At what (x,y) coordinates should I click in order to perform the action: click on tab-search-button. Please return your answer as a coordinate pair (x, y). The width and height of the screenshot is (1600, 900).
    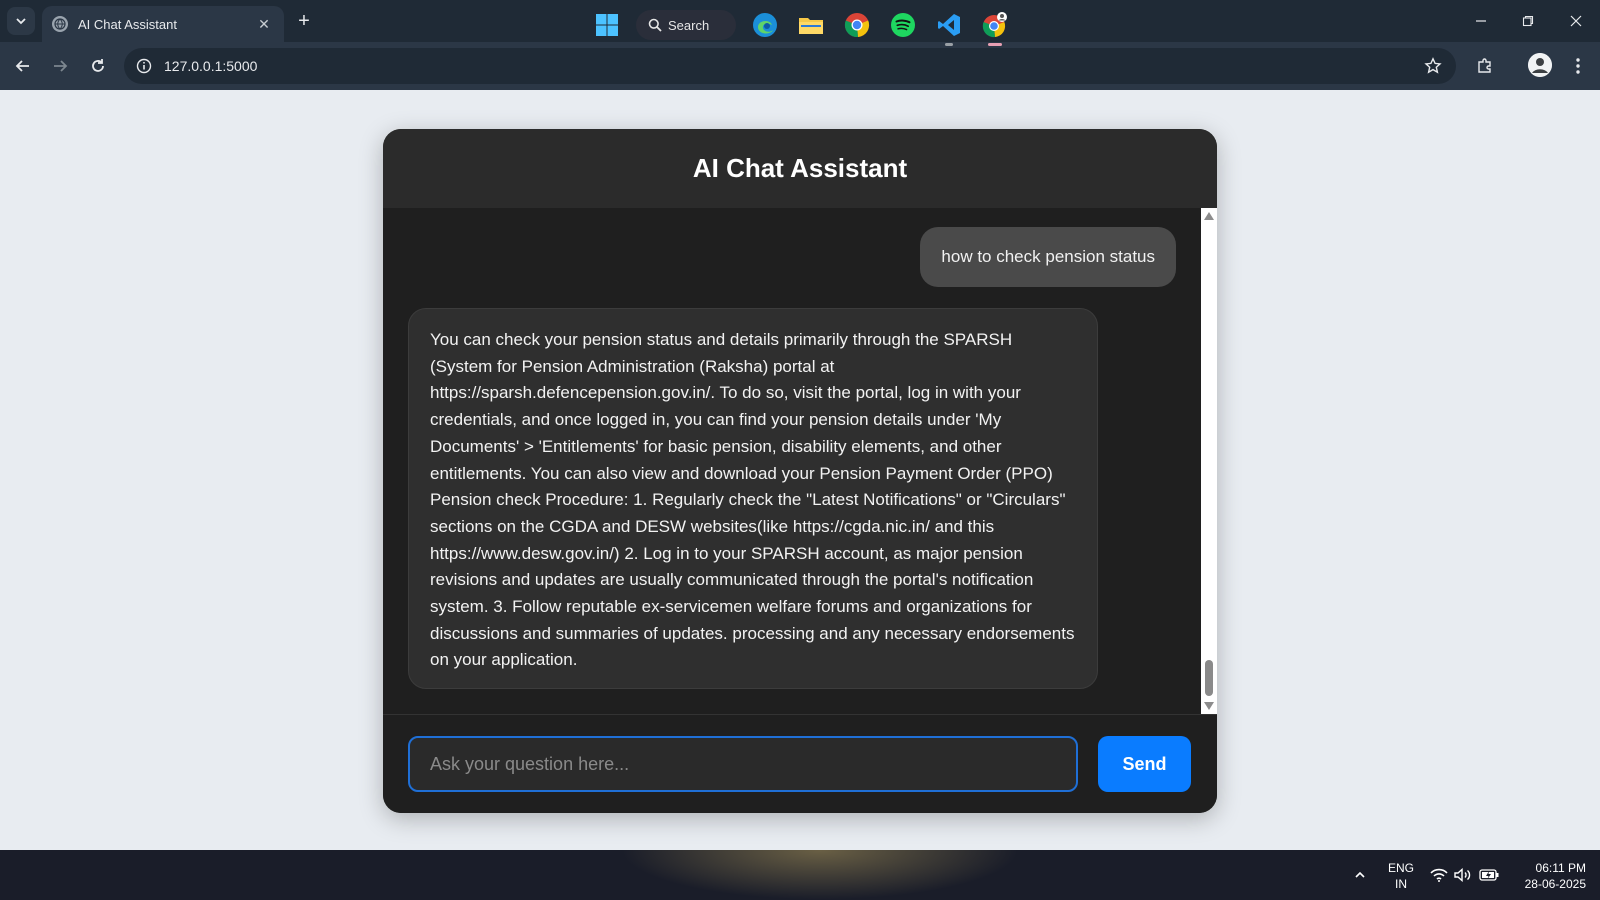
    Looking at the image, I should click on (21, 21).